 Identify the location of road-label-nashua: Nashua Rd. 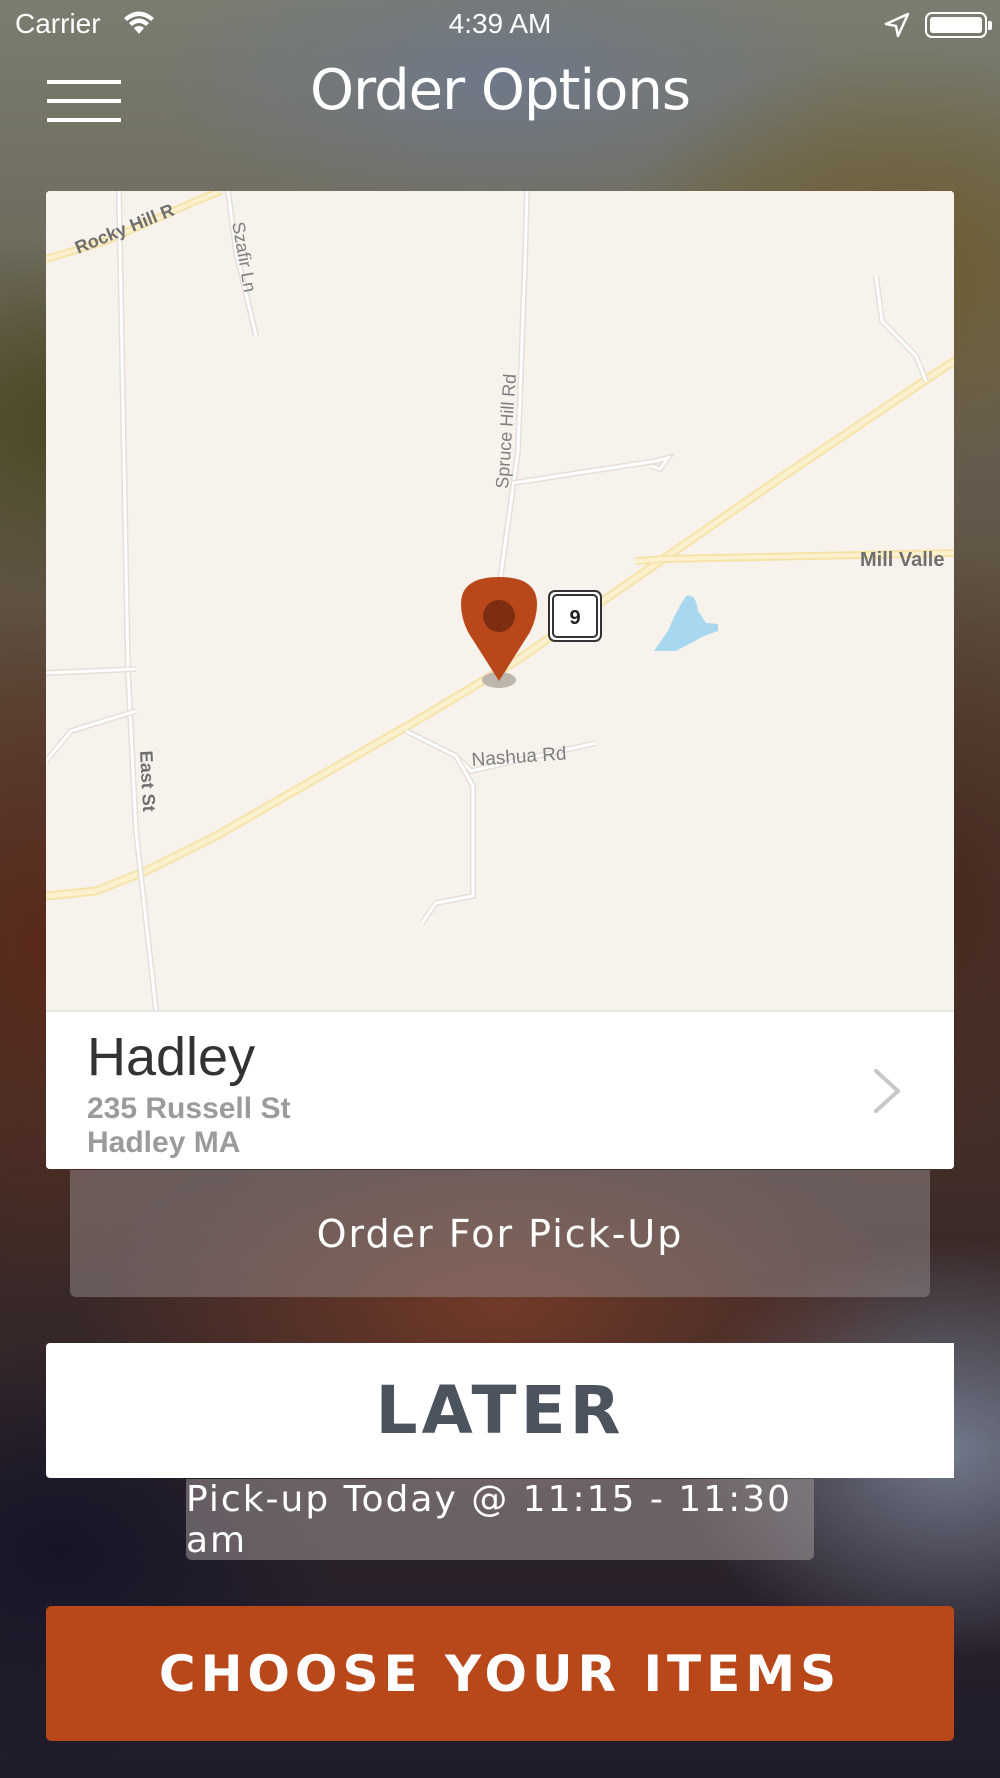
(519, 757).